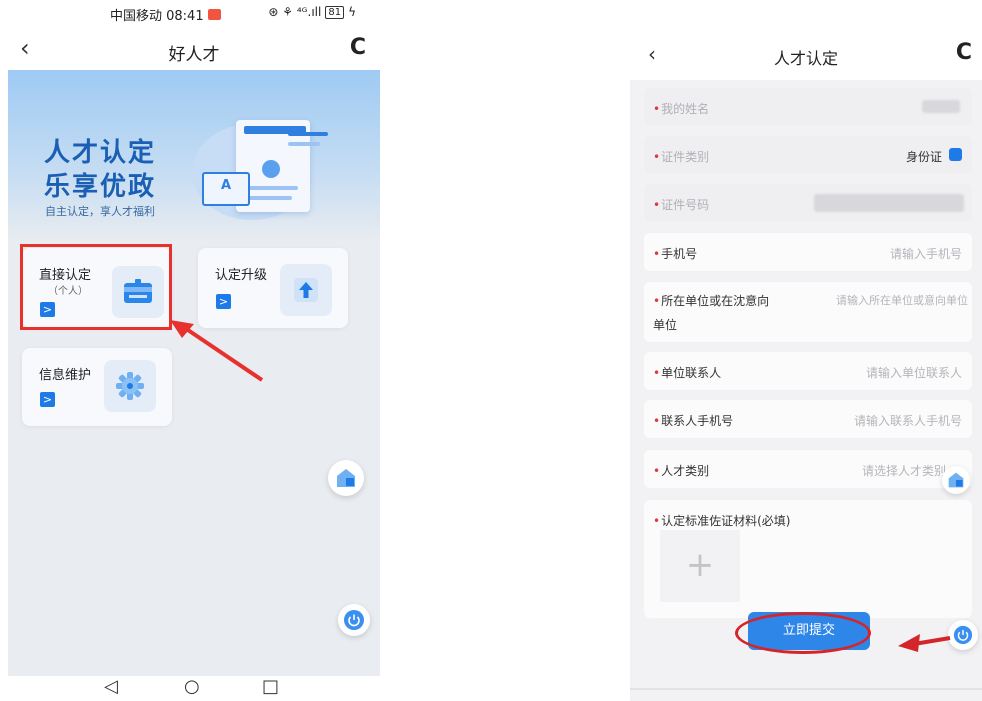  Describe the element at coordinates (808, 419) in the screenshot. I see `field-contact-phone: •联系人手机号 请输入联系人手机号` at that location.